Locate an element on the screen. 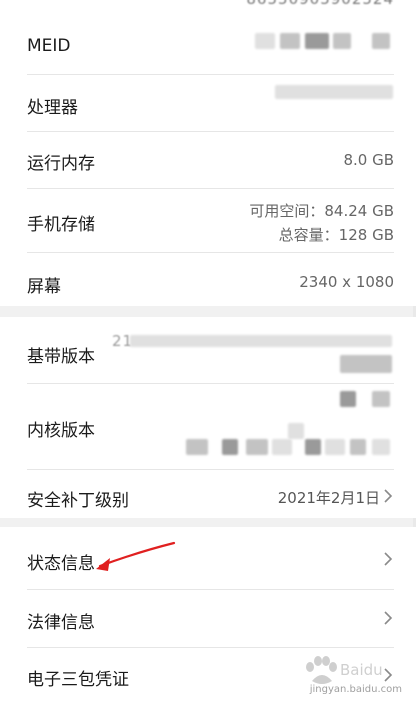 The image size is (416, 701). meid-label: MEID is located at coordinates (49, 46).